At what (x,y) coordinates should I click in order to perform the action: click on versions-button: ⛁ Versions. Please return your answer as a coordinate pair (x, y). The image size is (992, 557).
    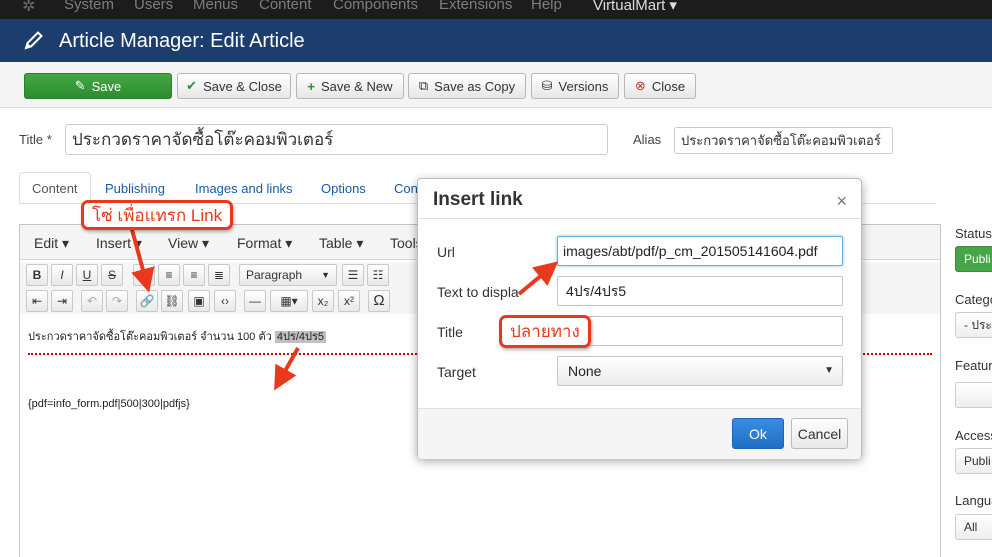
    Looking at the image, I should click on (575, 86).